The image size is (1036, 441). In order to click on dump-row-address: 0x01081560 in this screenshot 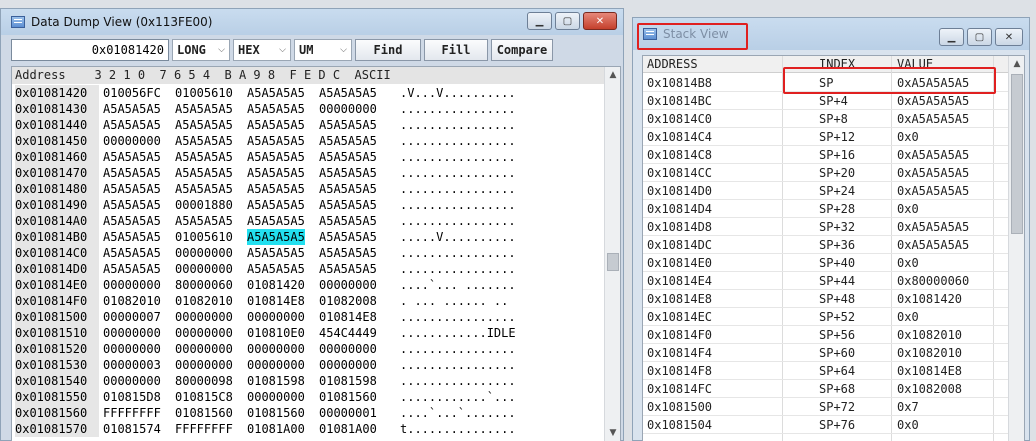, I will do `click(57, 413)`.